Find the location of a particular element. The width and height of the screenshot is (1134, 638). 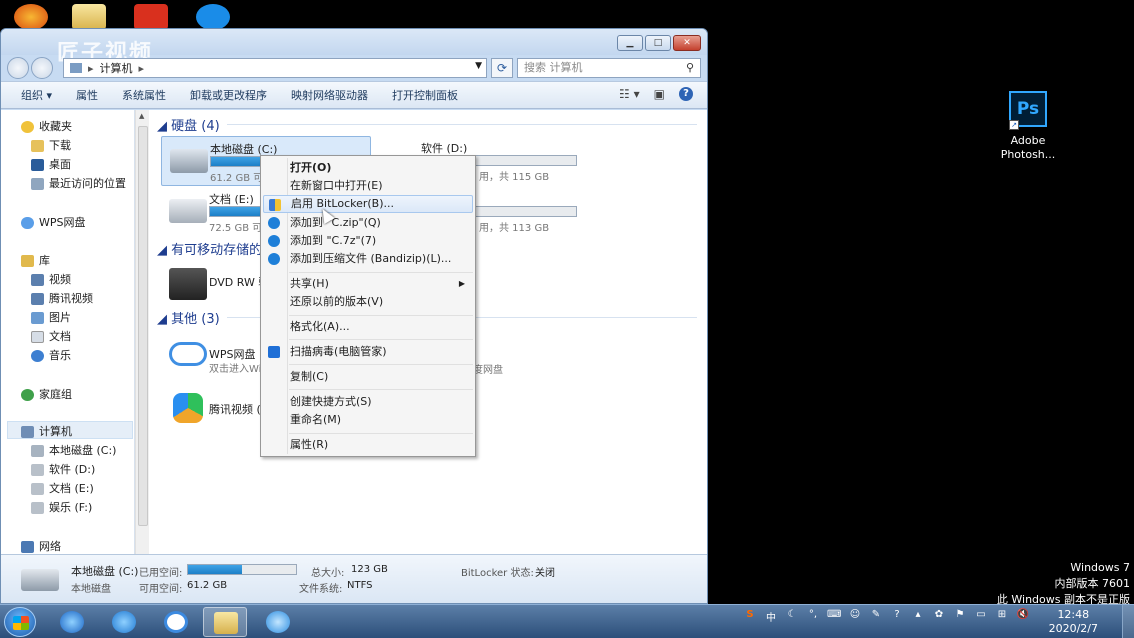

red-app-icon is located at coordinates (151, 17).